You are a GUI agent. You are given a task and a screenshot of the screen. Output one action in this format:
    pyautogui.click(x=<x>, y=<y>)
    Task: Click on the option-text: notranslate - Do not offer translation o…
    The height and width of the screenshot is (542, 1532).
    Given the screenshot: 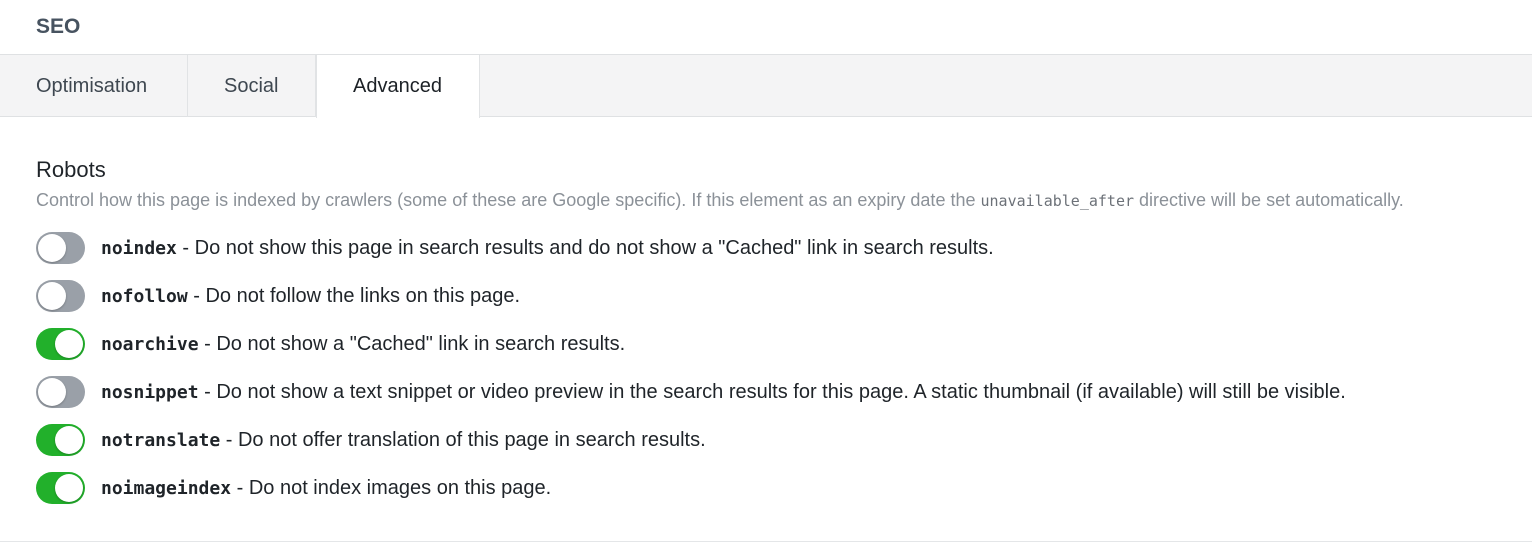 What is the action you would take?
    pyautogui.click(x=403, y=440)
    